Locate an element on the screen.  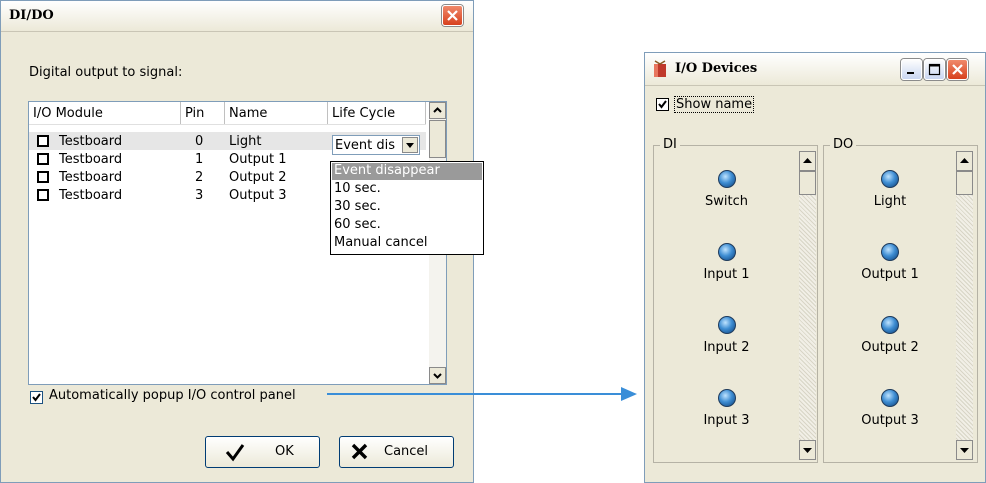
output-caption: Digital output to signal: is located at coordinates (106, 72).